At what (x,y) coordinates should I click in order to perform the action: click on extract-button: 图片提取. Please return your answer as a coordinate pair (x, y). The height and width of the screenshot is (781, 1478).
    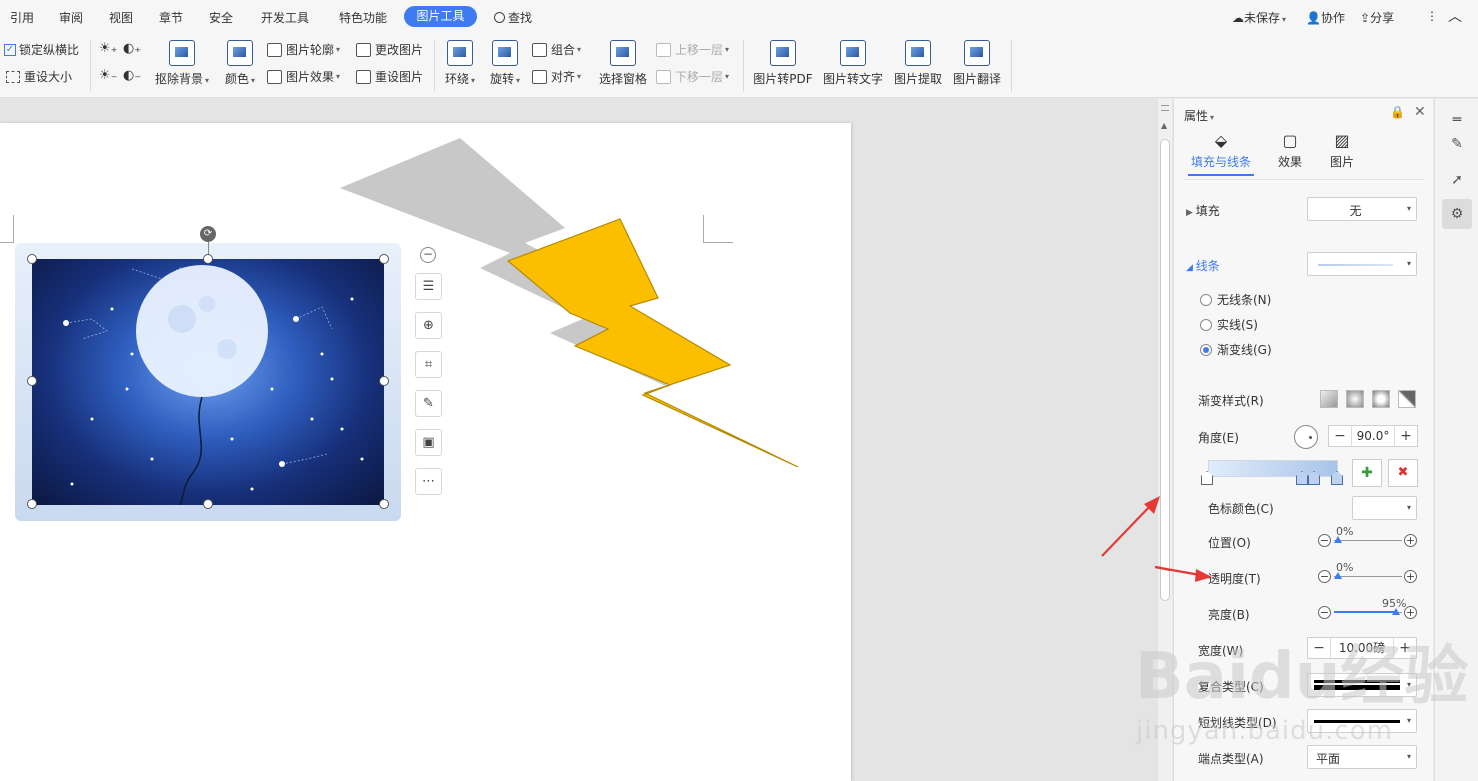
    Looking at the image, I should click on (918, 63).